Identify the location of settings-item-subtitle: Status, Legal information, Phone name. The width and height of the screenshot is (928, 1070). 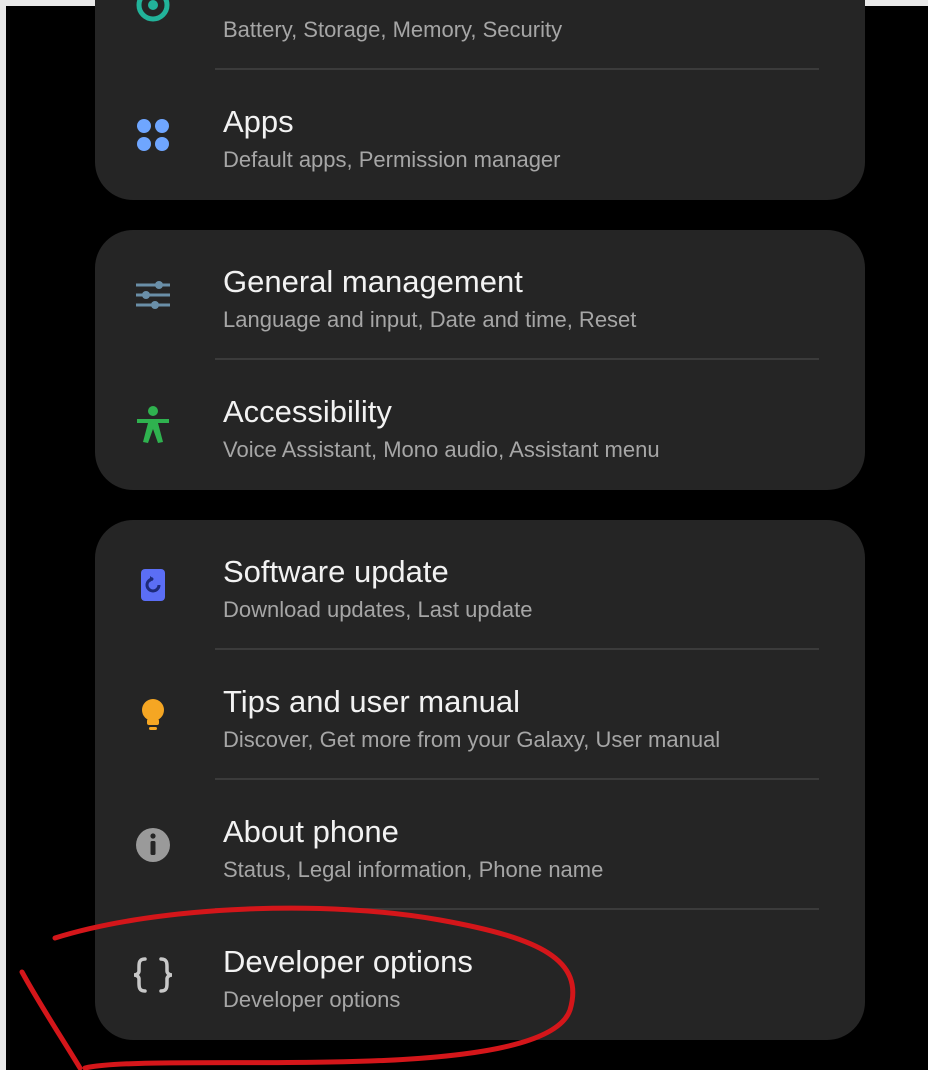
(413, 869).